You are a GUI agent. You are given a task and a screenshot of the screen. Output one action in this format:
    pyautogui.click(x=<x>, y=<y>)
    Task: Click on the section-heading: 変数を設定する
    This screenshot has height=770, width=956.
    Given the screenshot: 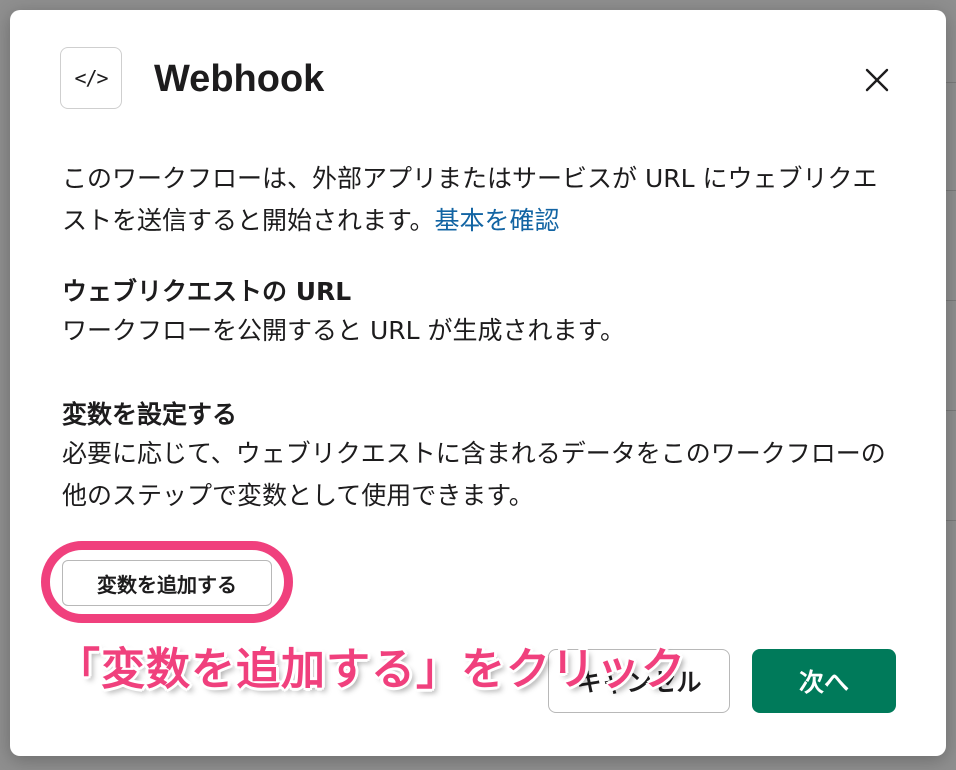 What is the action you would take?
    pyautogui.click(x=150, y=414)
    